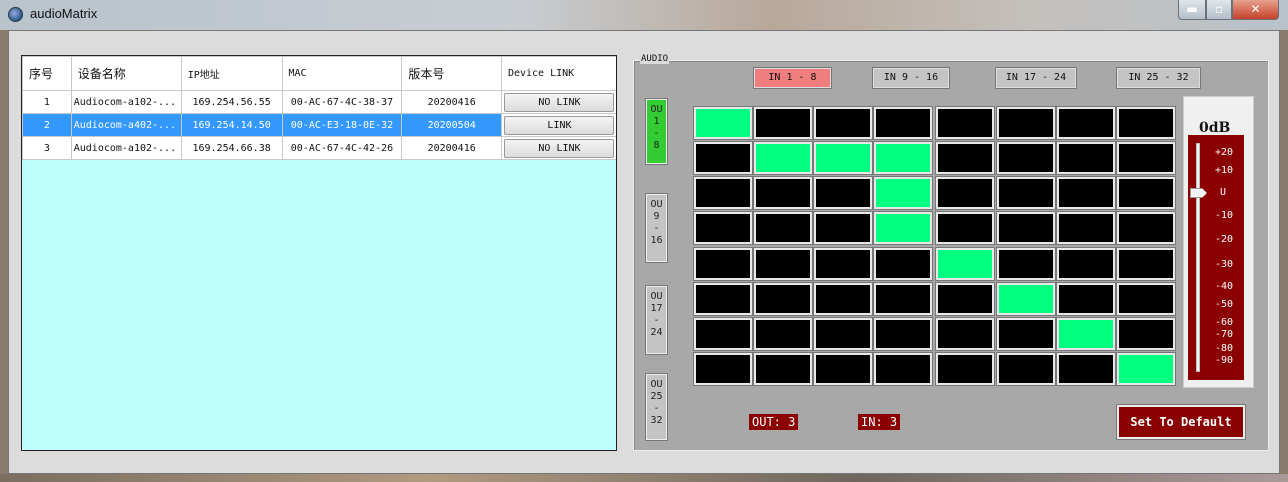  I want to click on matrix-cell-out4-in4, so click(903, 228).